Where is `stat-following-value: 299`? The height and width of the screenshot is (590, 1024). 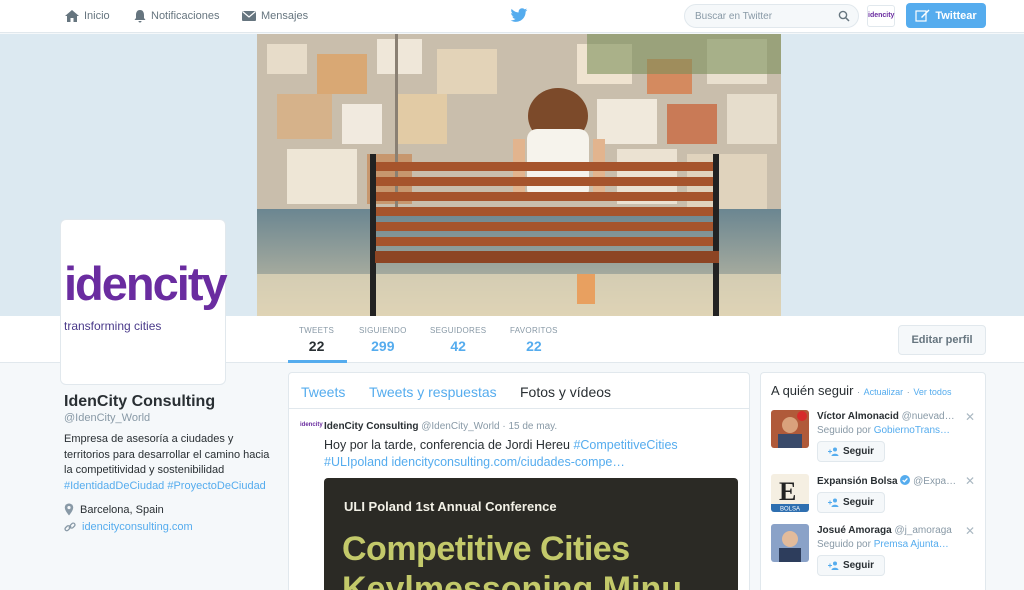 stat-following-value: 299 is located at coordinates (383, 346).